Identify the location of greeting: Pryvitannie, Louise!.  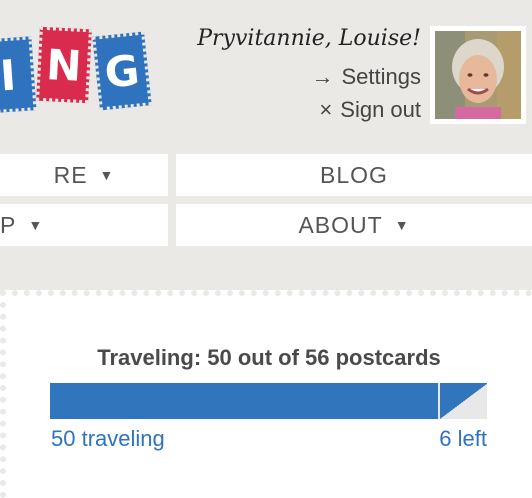
(309, 38).